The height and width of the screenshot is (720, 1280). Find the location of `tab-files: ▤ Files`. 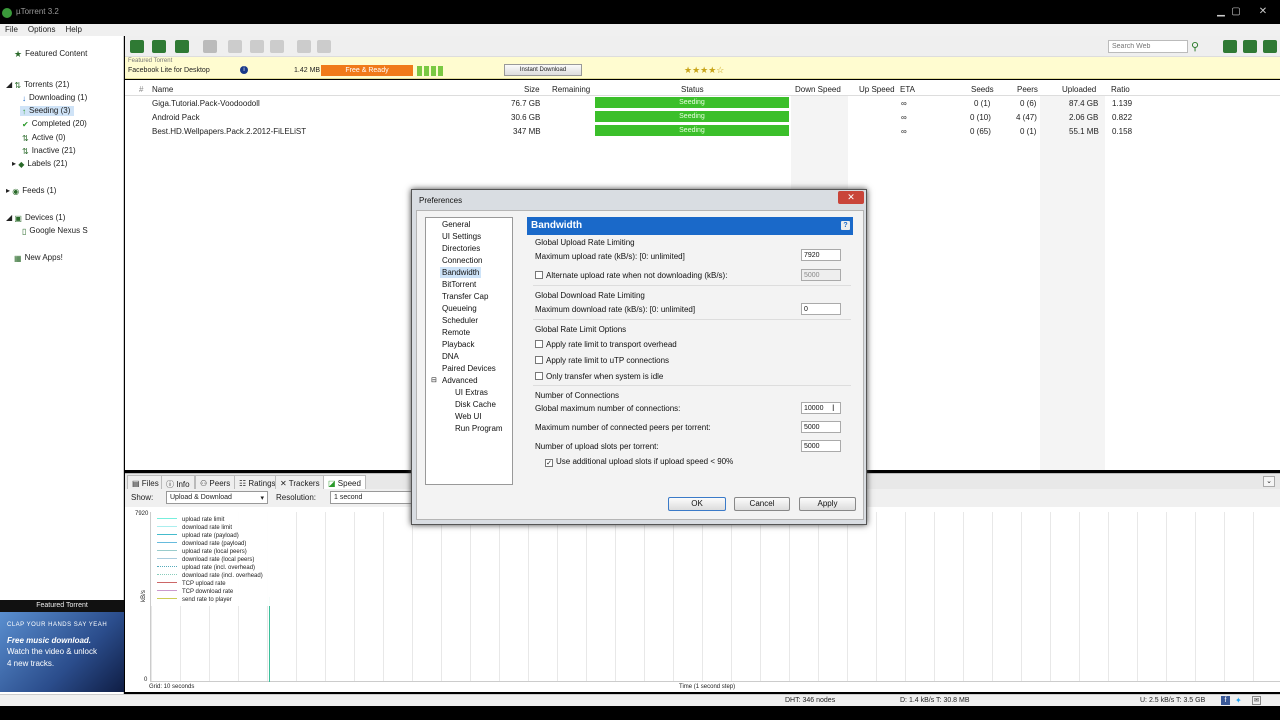

tab-files: ▤ Files is located at coordinates (145, 482).